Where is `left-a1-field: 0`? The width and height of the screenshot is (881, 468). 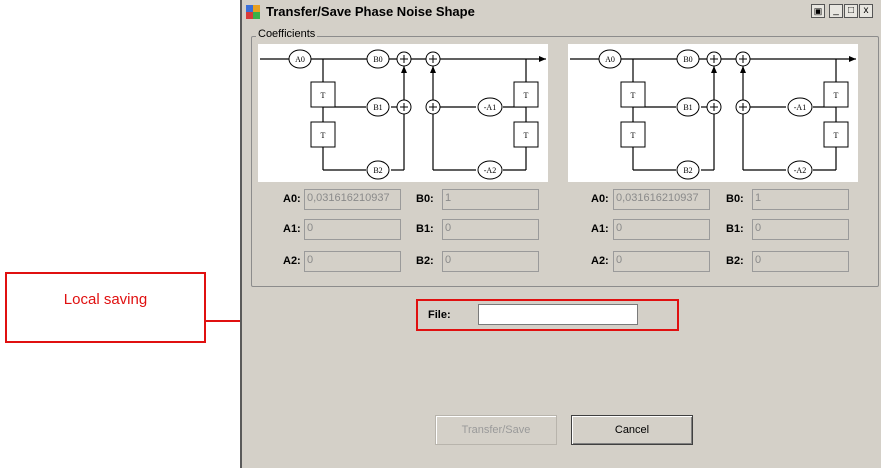 left-a1-field: 0 is located at coordinates (352, 229).